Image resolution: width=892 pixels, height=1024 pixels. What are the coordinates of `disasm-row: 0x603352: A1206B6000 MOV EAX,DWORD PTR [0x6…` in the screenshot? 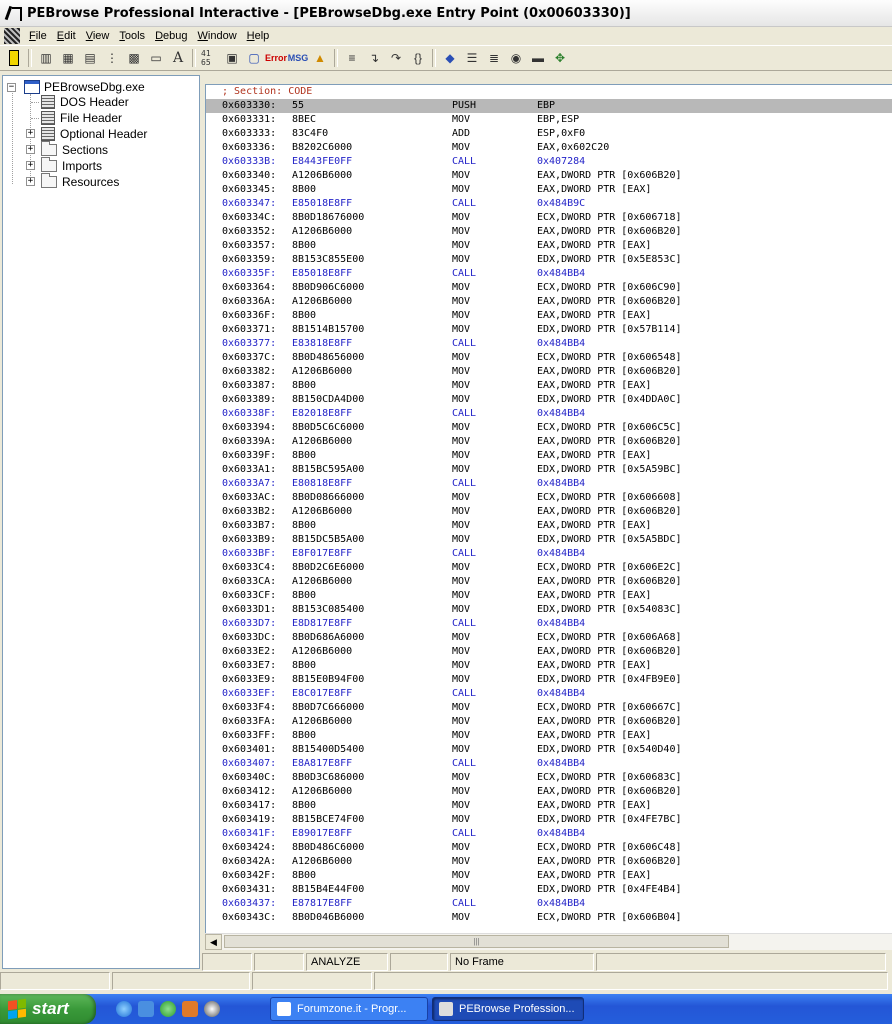 It's located at (549, 232).